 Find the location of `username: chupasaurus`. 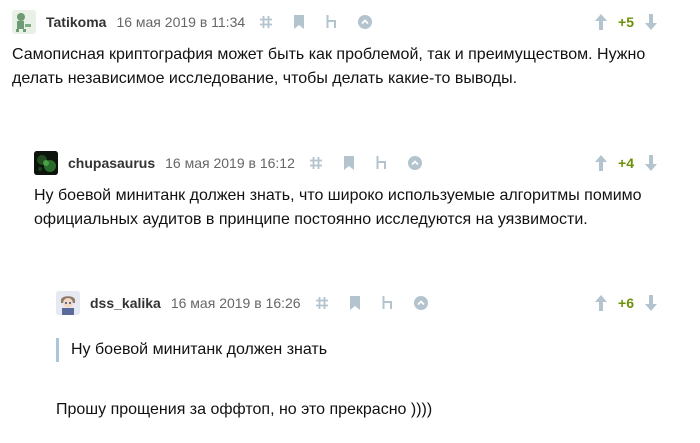

username: chupasaurus is located at coordinates (111, 163).